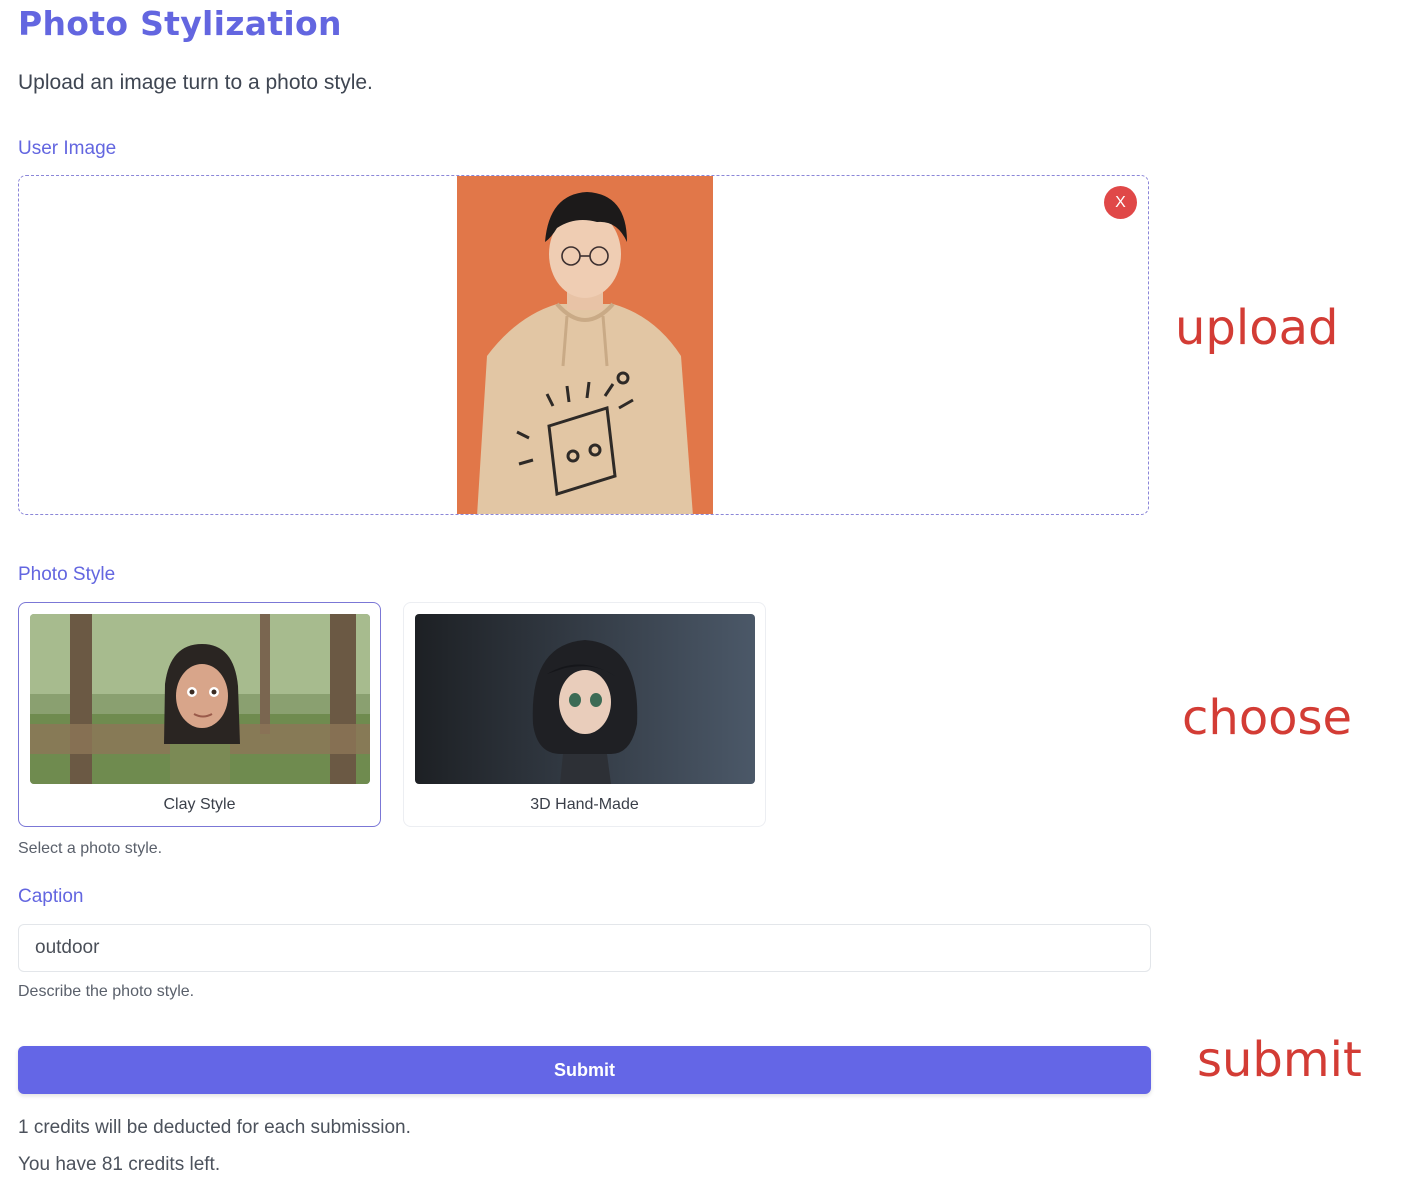 The height and width of the screenshot is (1204, 1416). What do you see at coordinates (584, 804) in the screenshot?
I see `style-option-label: 3D Hand-Made` at bounding box center [584, 804].